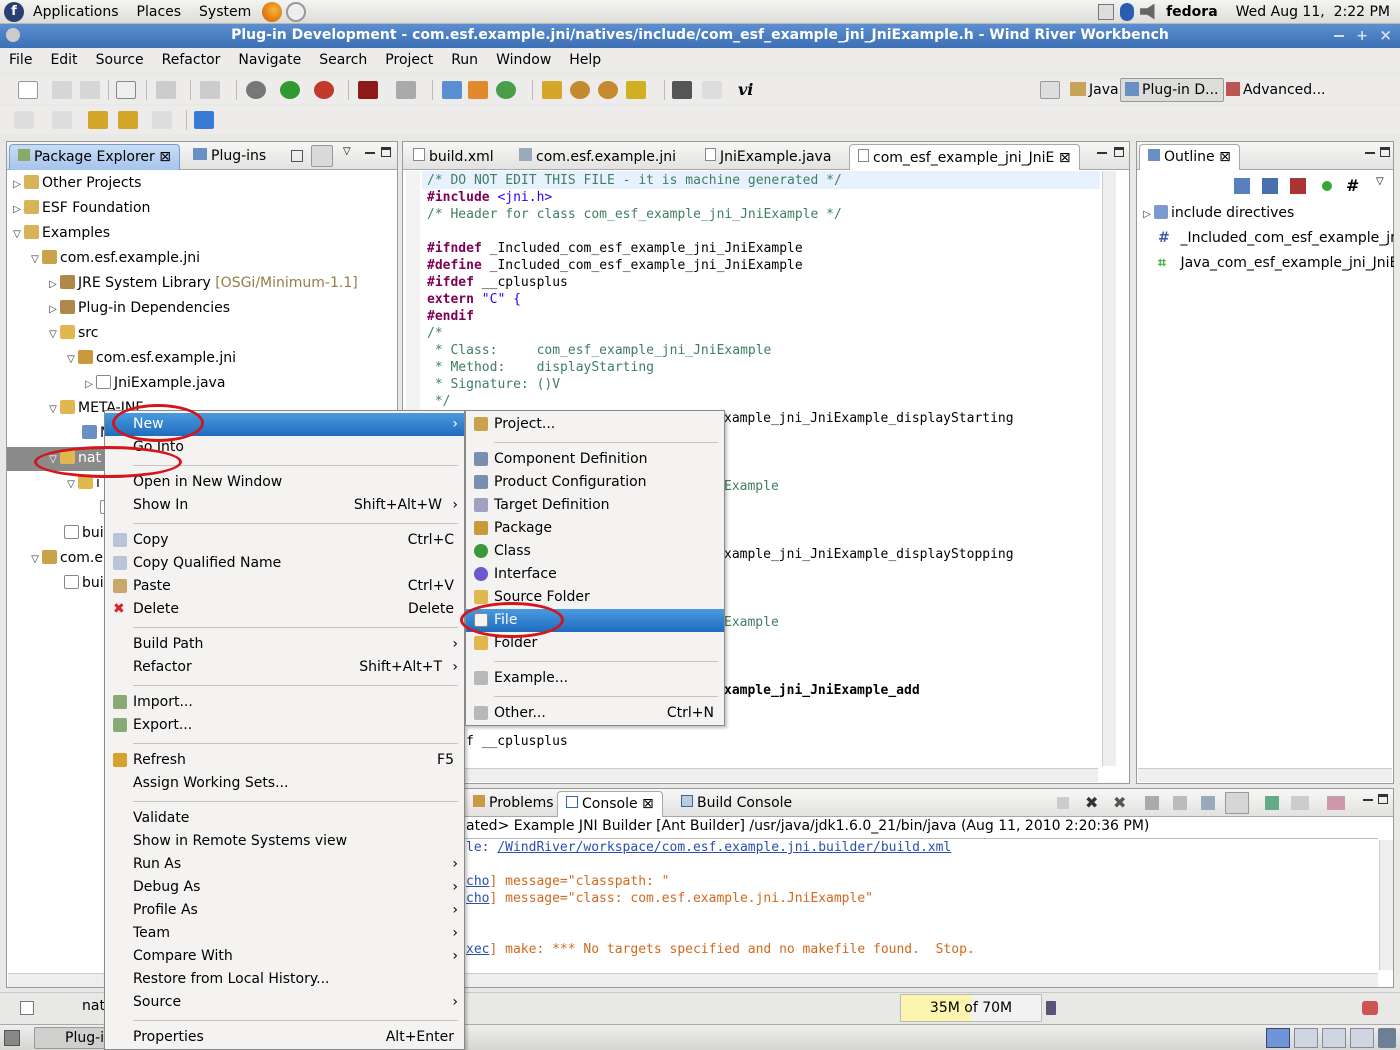 The image size is (1400, 1050). I want to click on display-console-icon, so click(1300, 803).